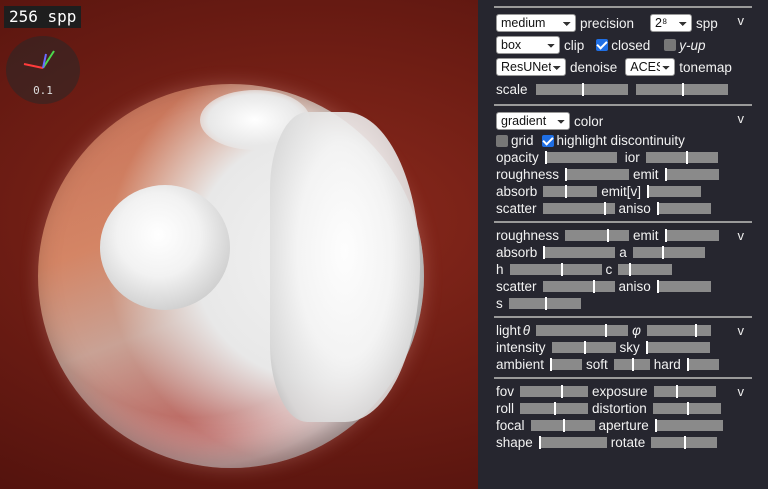 The width and height of the screenshot is (768, 489). I want to click on precision-select: medium, so click(536, 23).